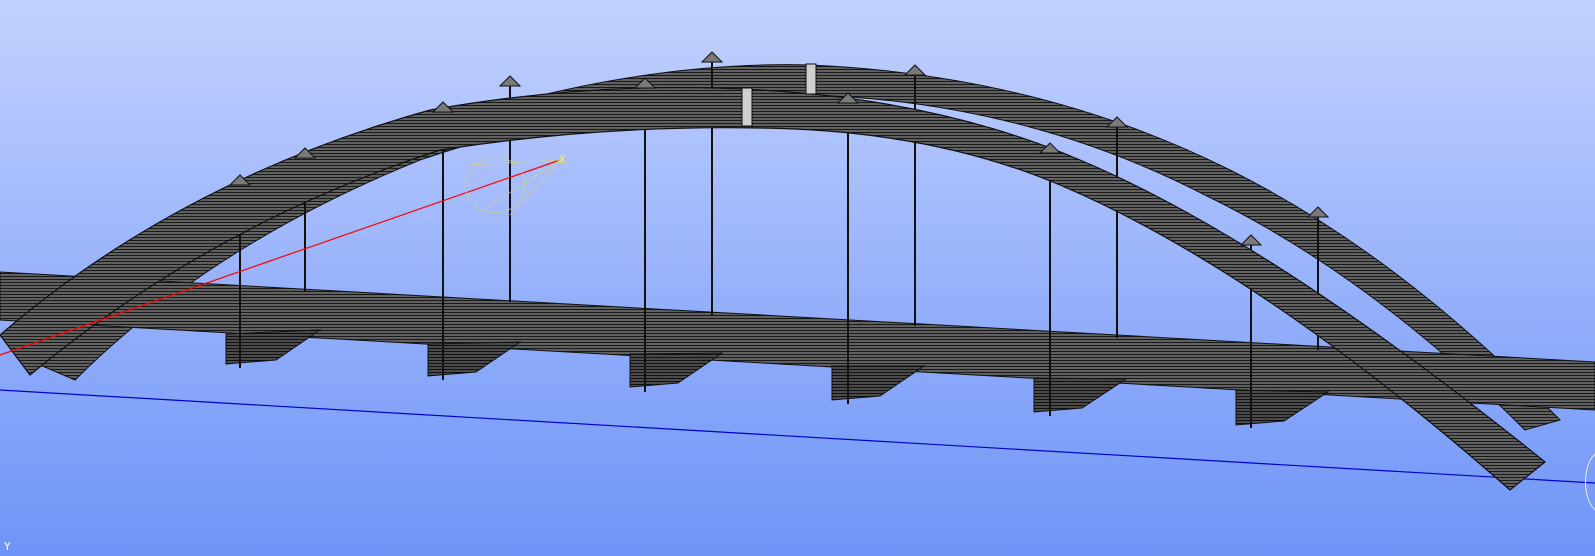  Describe the element at coordinates (512, 186) in the screenshot. I see `view-cone` at that location.